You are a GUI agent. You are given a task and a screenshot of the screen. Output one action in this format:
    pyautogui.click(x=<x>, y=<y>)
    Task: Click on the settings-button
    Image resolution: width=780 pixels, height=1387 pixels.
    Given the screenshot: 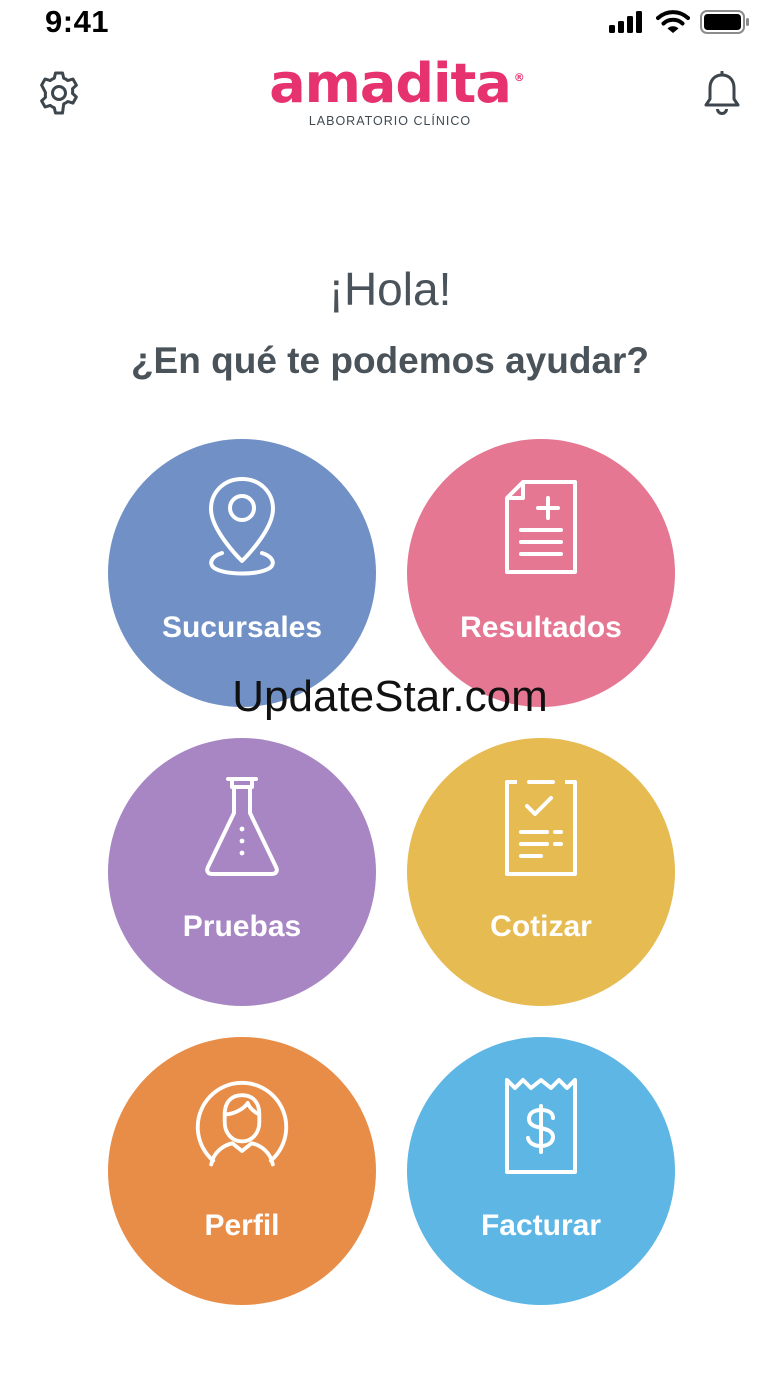 What is the action you would take?
    pyautogui.click(x=59, y=93)
    